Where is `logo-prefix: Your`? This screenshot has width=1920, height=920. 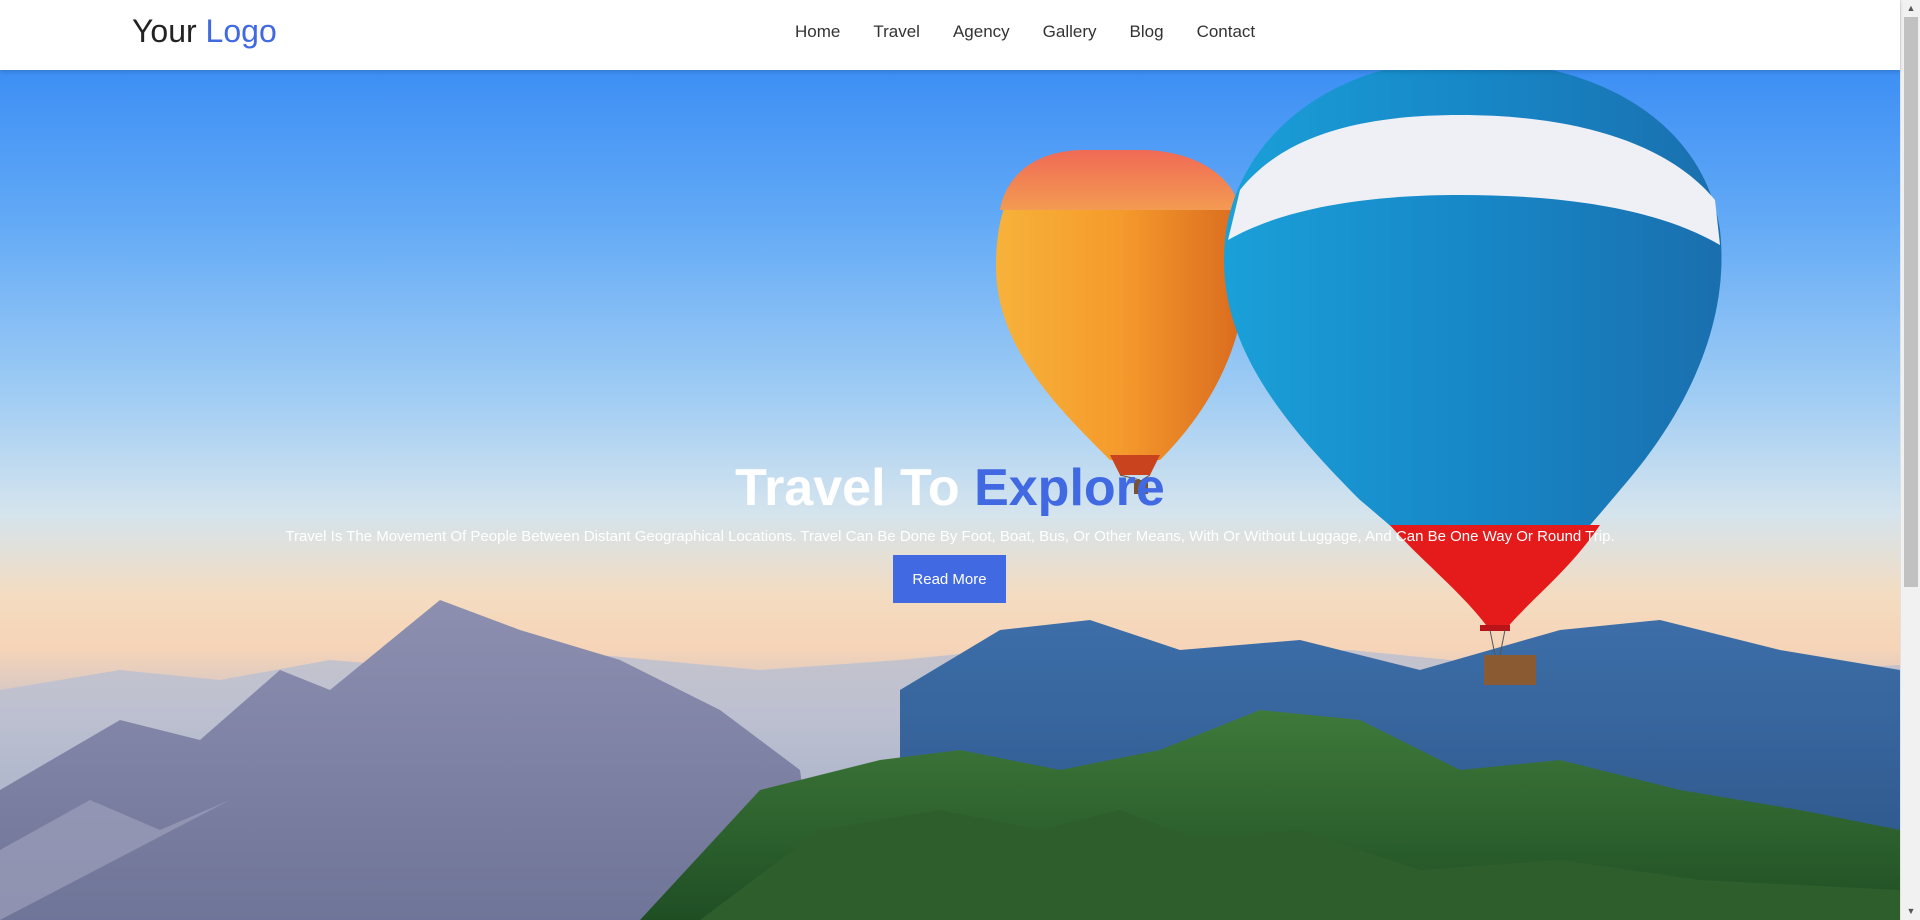 logo-prefix: Your is located at coordinates (164, 31).